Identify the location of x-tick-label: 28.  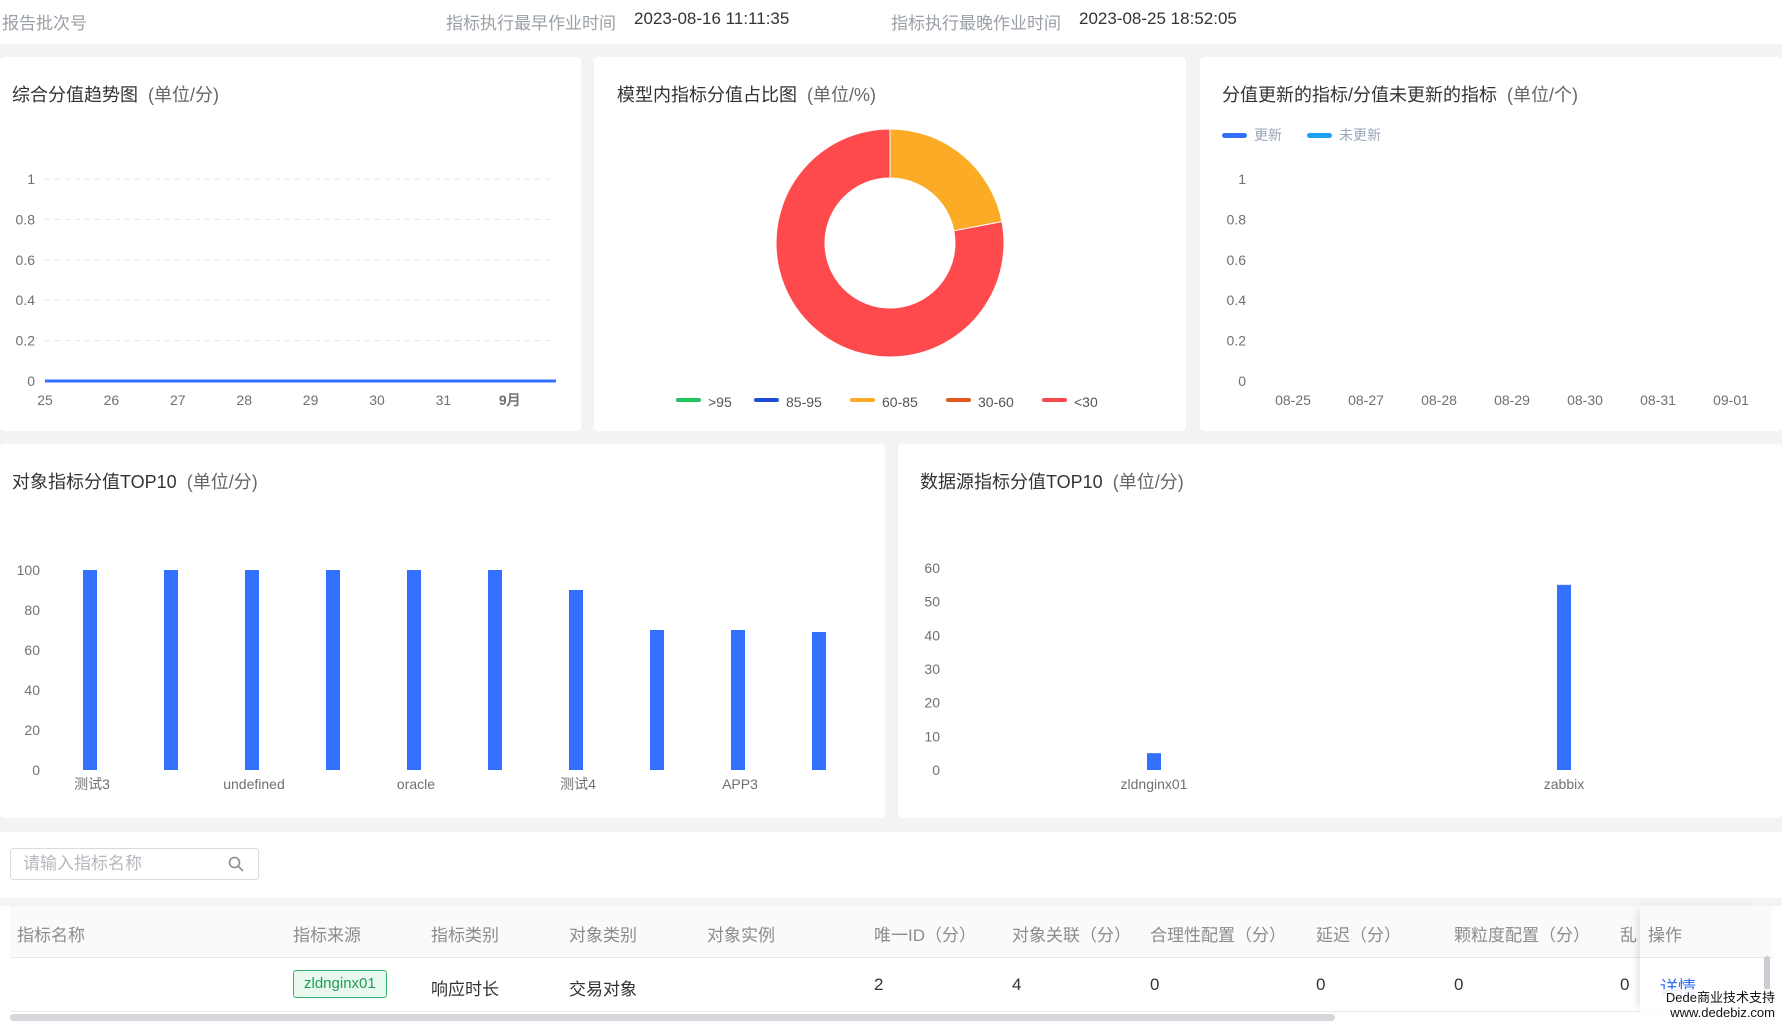
(244, 400).